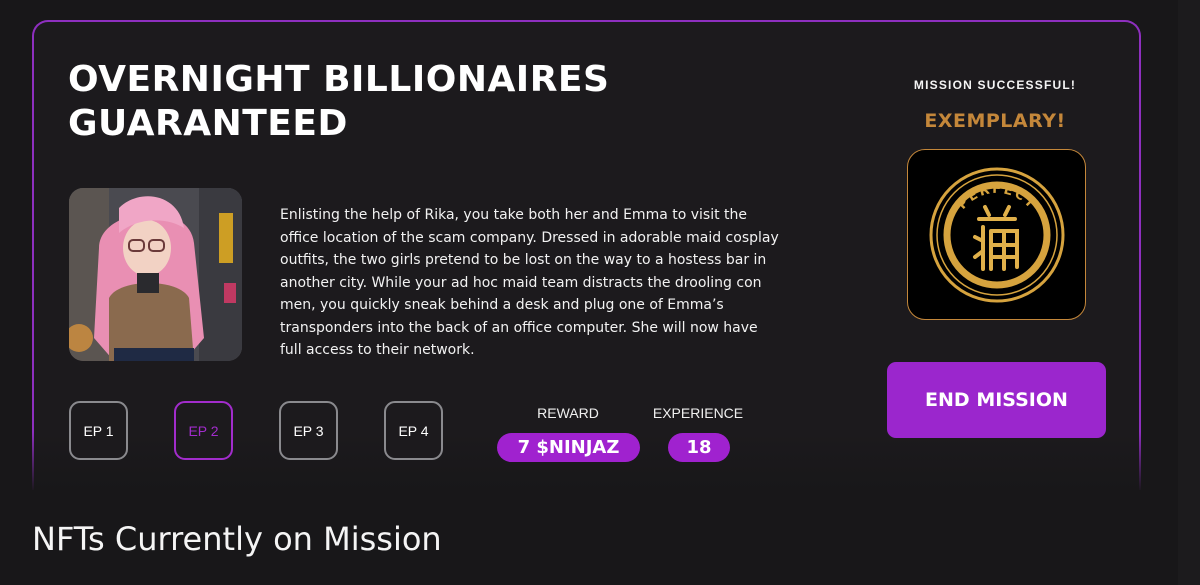 This screenshot has width=1200, height=585. I want to click on mission-status: MISSION SUCCESSFUL!, so click(995, 85).